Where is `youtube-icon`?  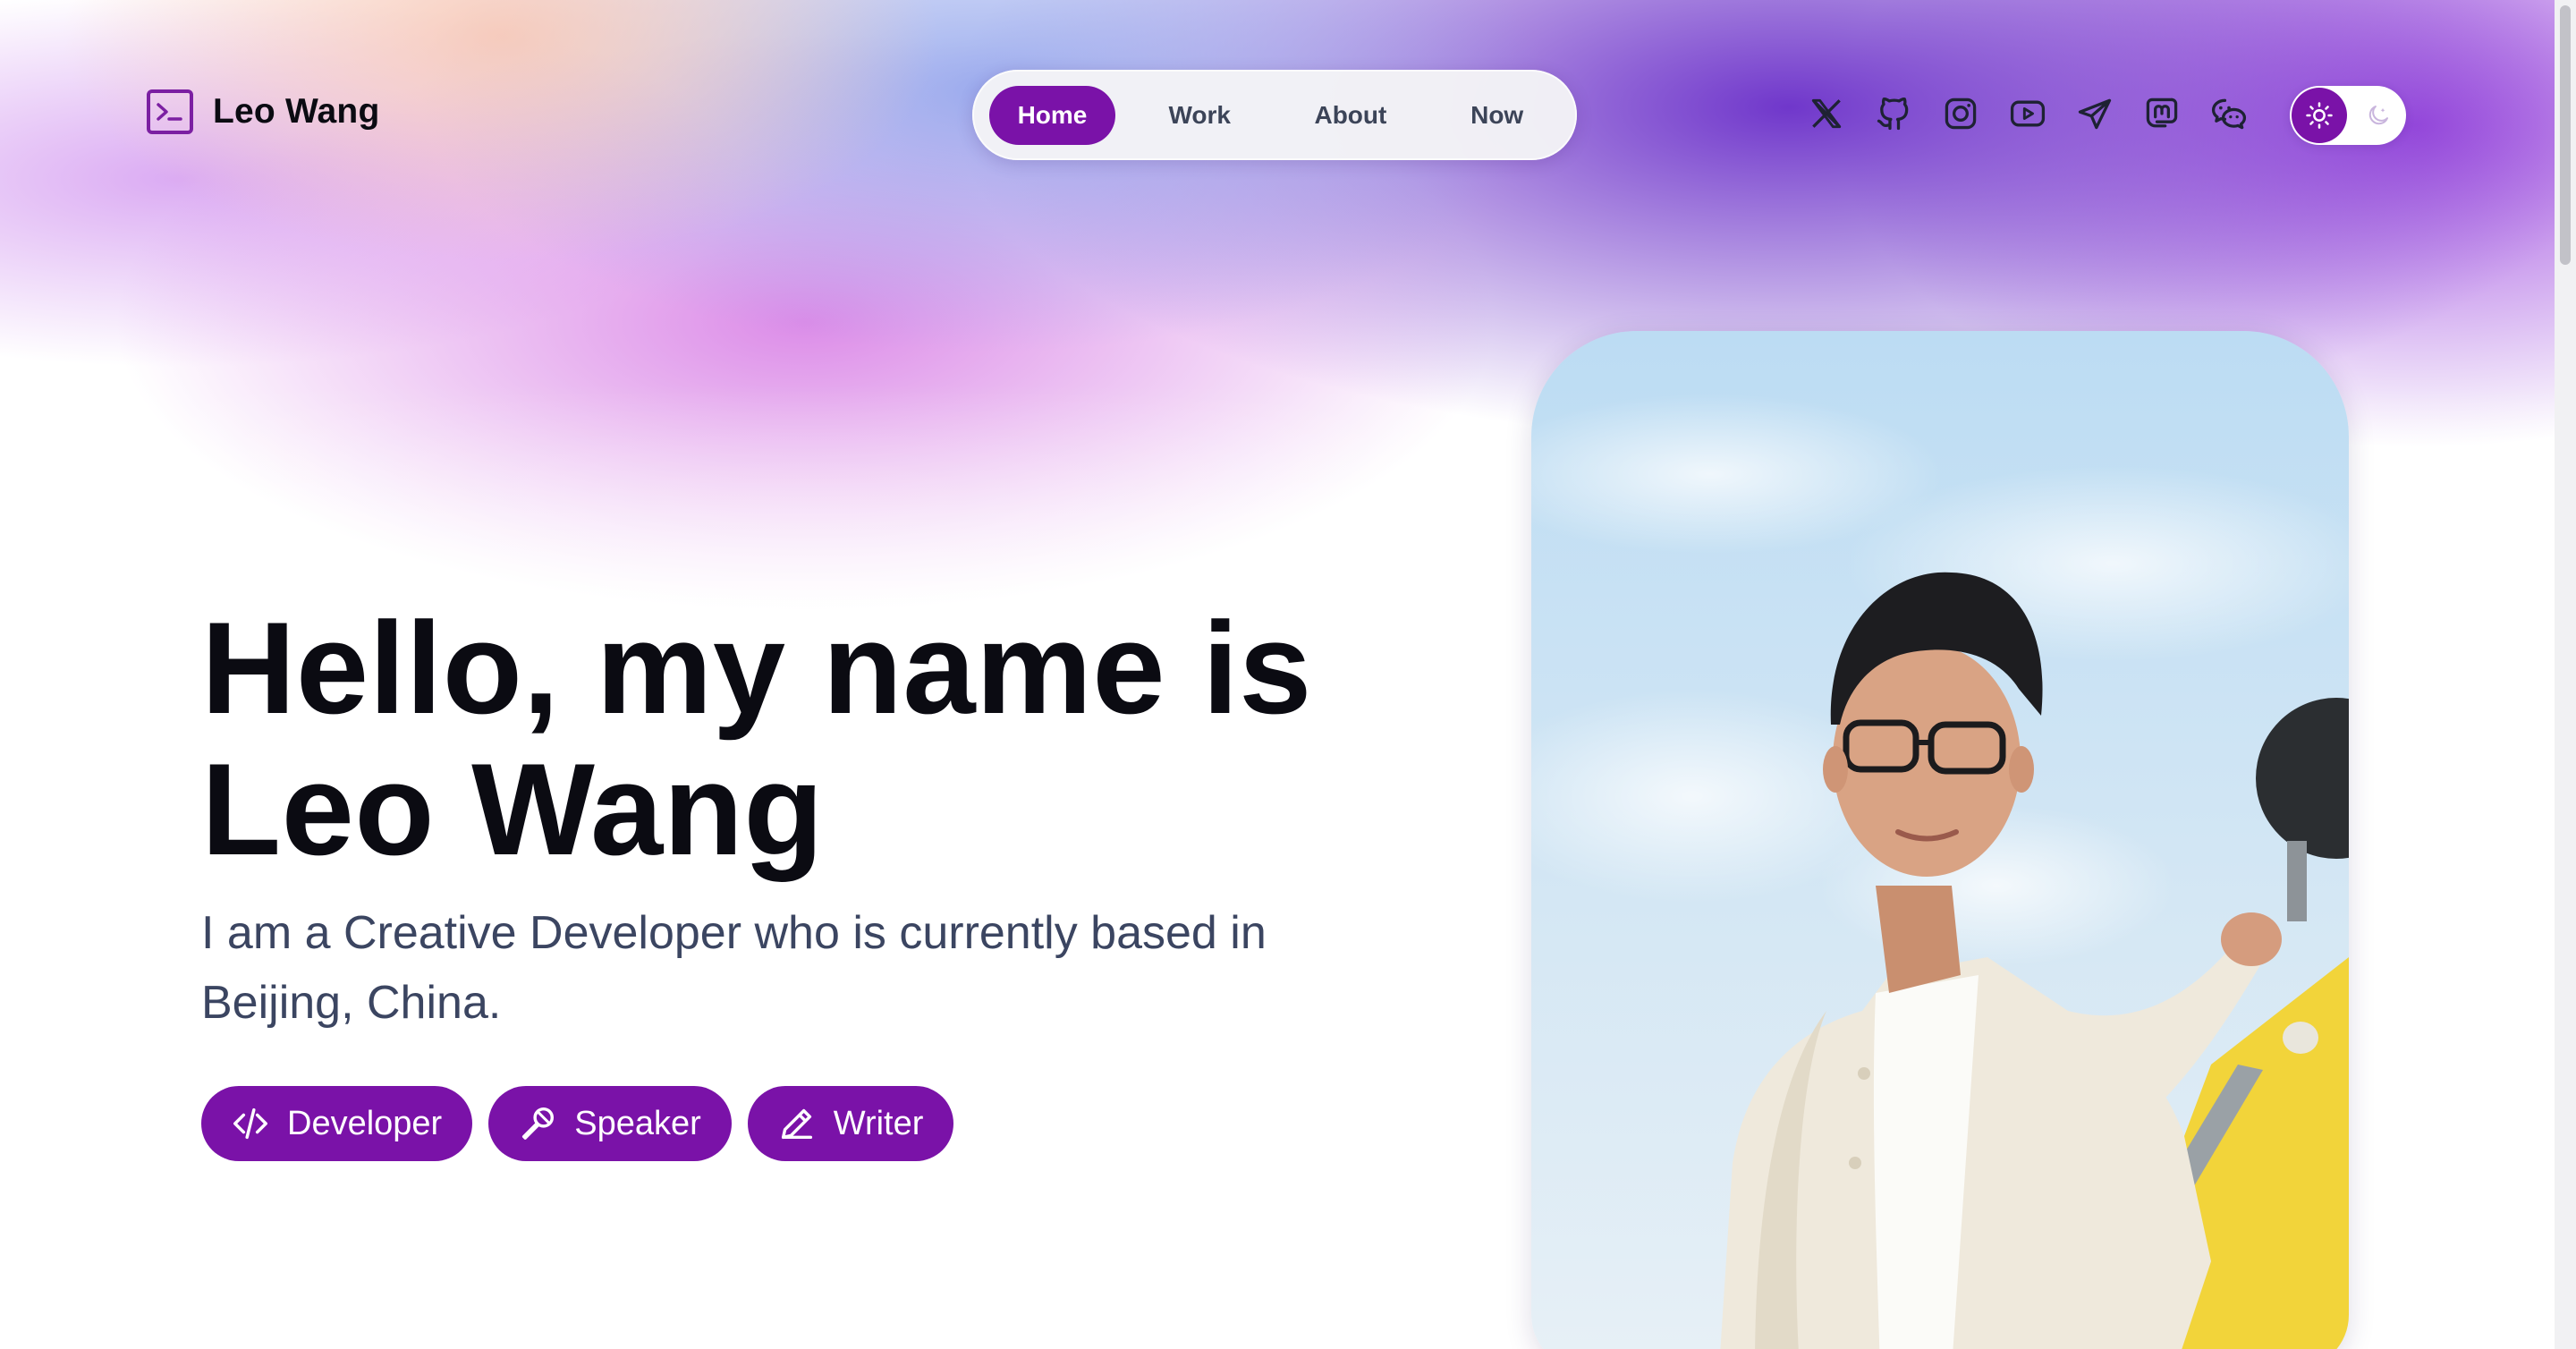 youtube-icon is located at coordinates (2027, 113).